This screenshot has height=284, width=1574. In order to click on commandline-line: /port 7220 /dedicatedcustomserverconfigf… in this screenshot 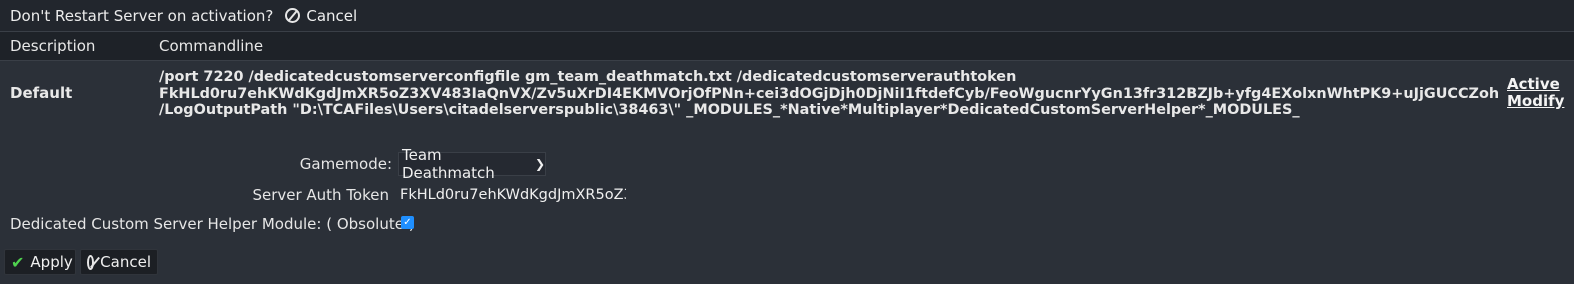, I will do `click(588, 77)`.